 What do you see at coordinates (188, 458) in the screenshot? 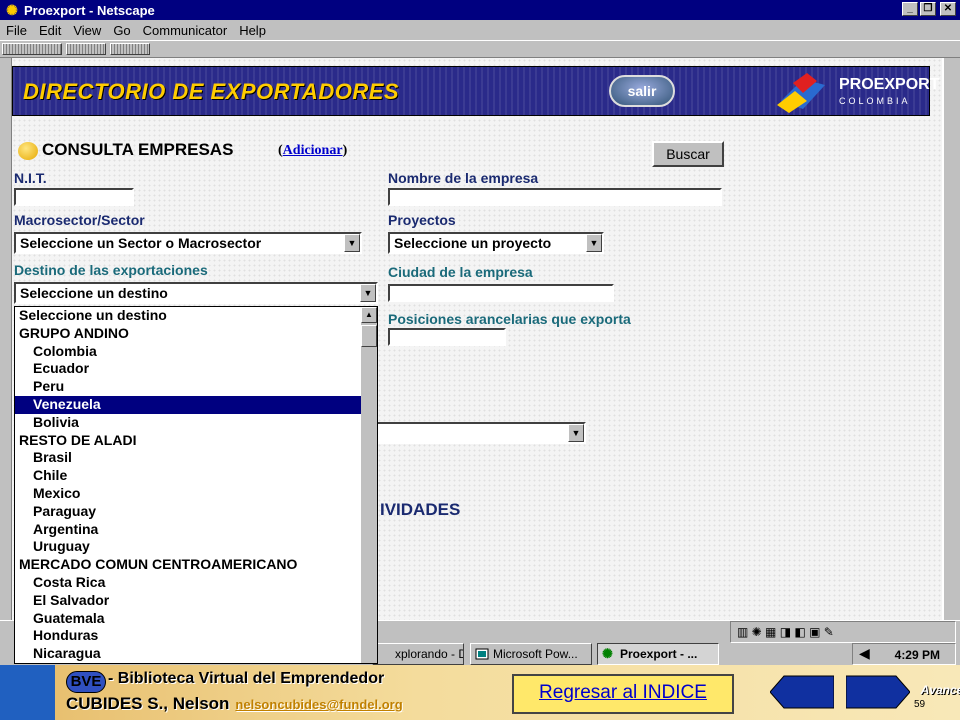
I see `dropdown-option: Brasil` at bounding box center [188, 458].